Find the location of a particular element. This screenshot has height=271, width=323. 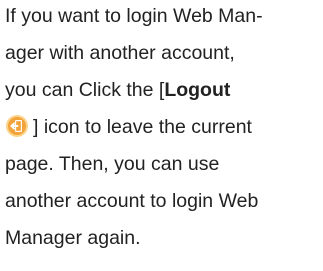

text-line-6: another account to login Web is located at coordinates (132, 201).